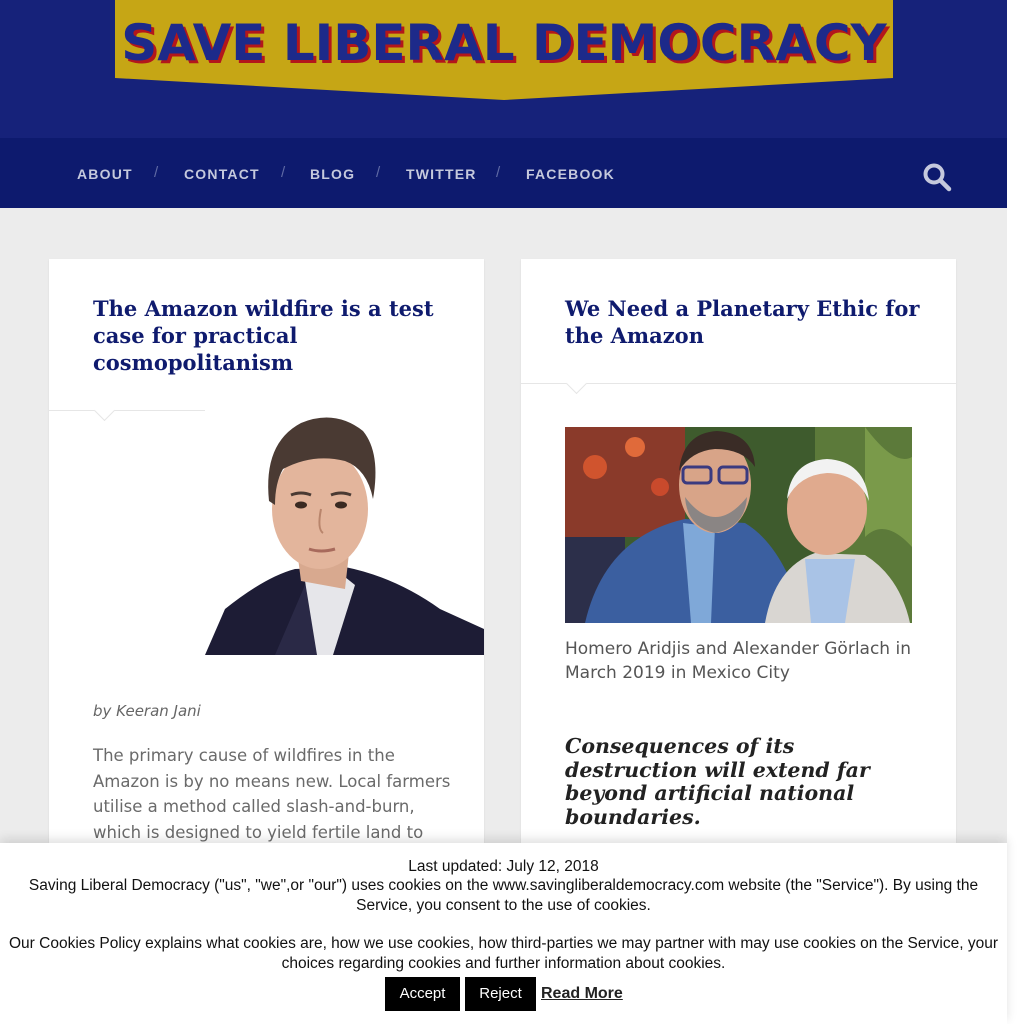 The width and height of the screenshot is (1024, 1024). What do you see at coordinates (1015, 512) in the screenshot?
I see `page-gutter` at bounding box center [1015, 512].